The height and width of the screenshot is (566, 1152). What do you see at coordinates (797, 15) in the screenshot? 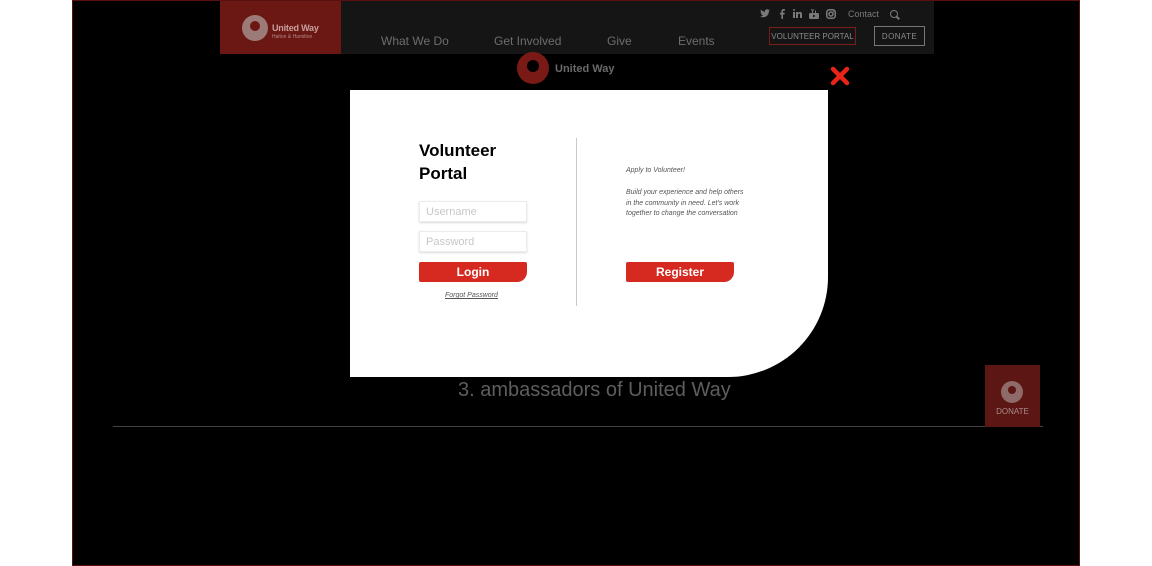
I see `linkedin-icon` at bounding box center [797, 15].